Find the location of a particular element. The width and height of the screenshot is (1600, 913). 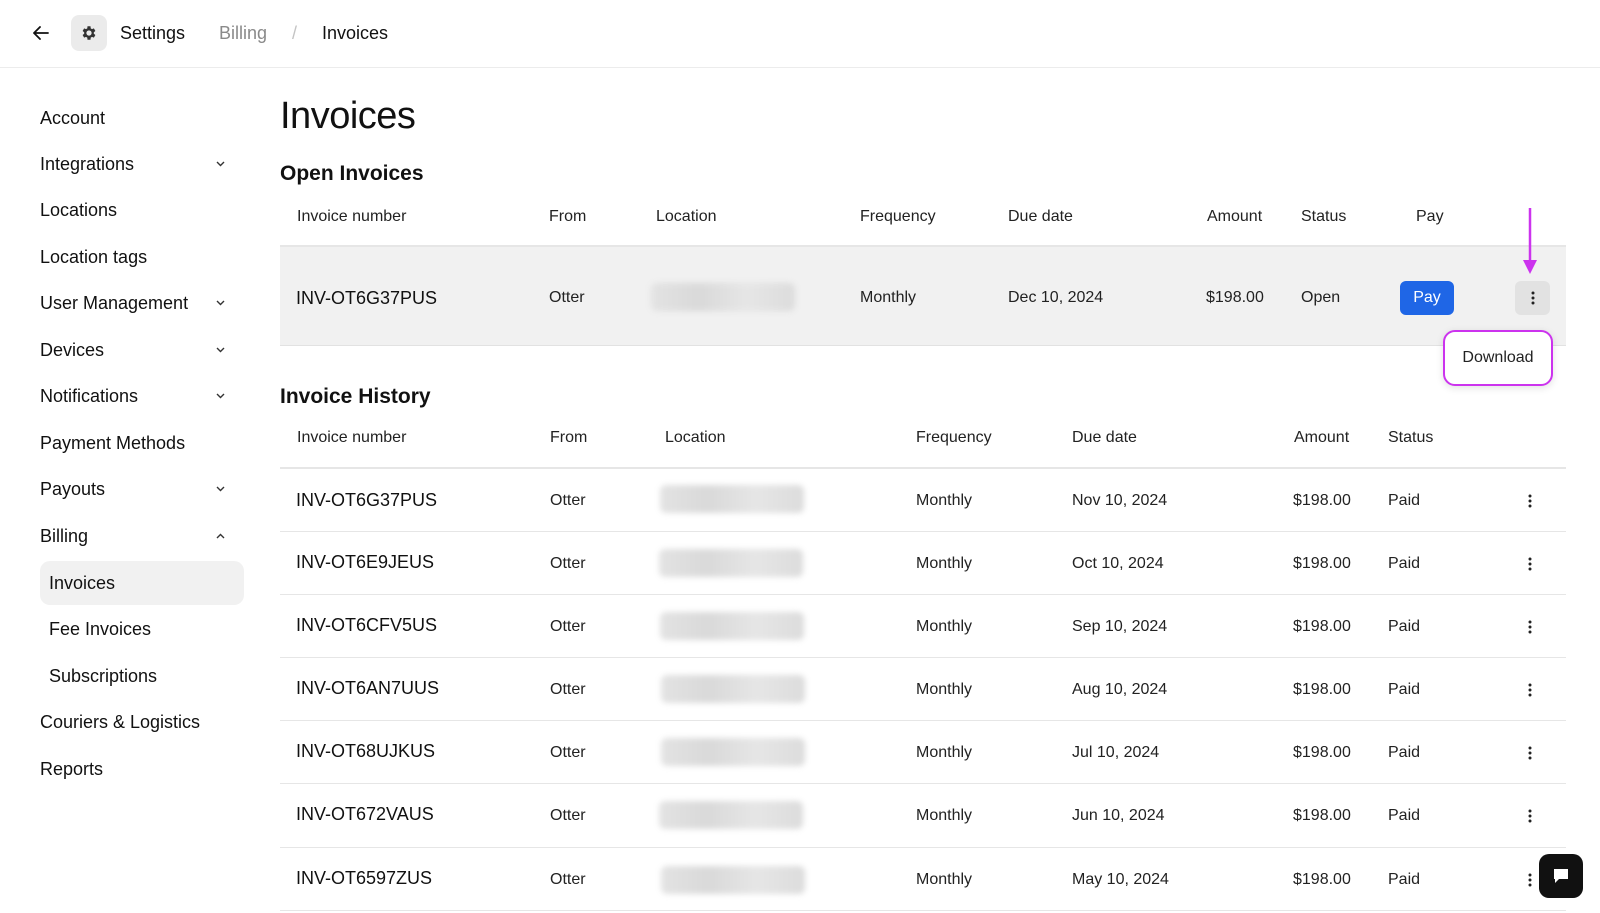

pay-button: Pay is located at coordinates (1427, 298).